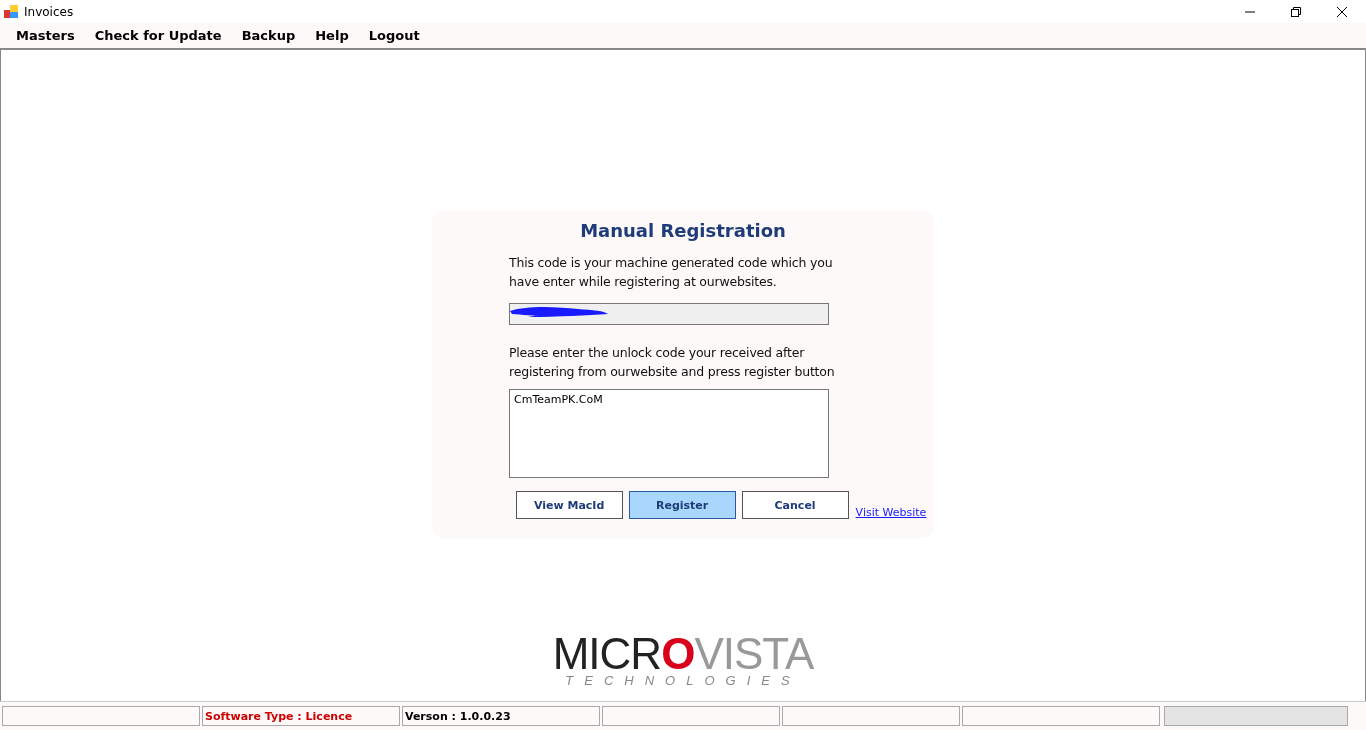  What do you see at coordinates (795, 505) in the screenshot?
I see `dialog-button: Cancel` at bounding box center [795, 505].